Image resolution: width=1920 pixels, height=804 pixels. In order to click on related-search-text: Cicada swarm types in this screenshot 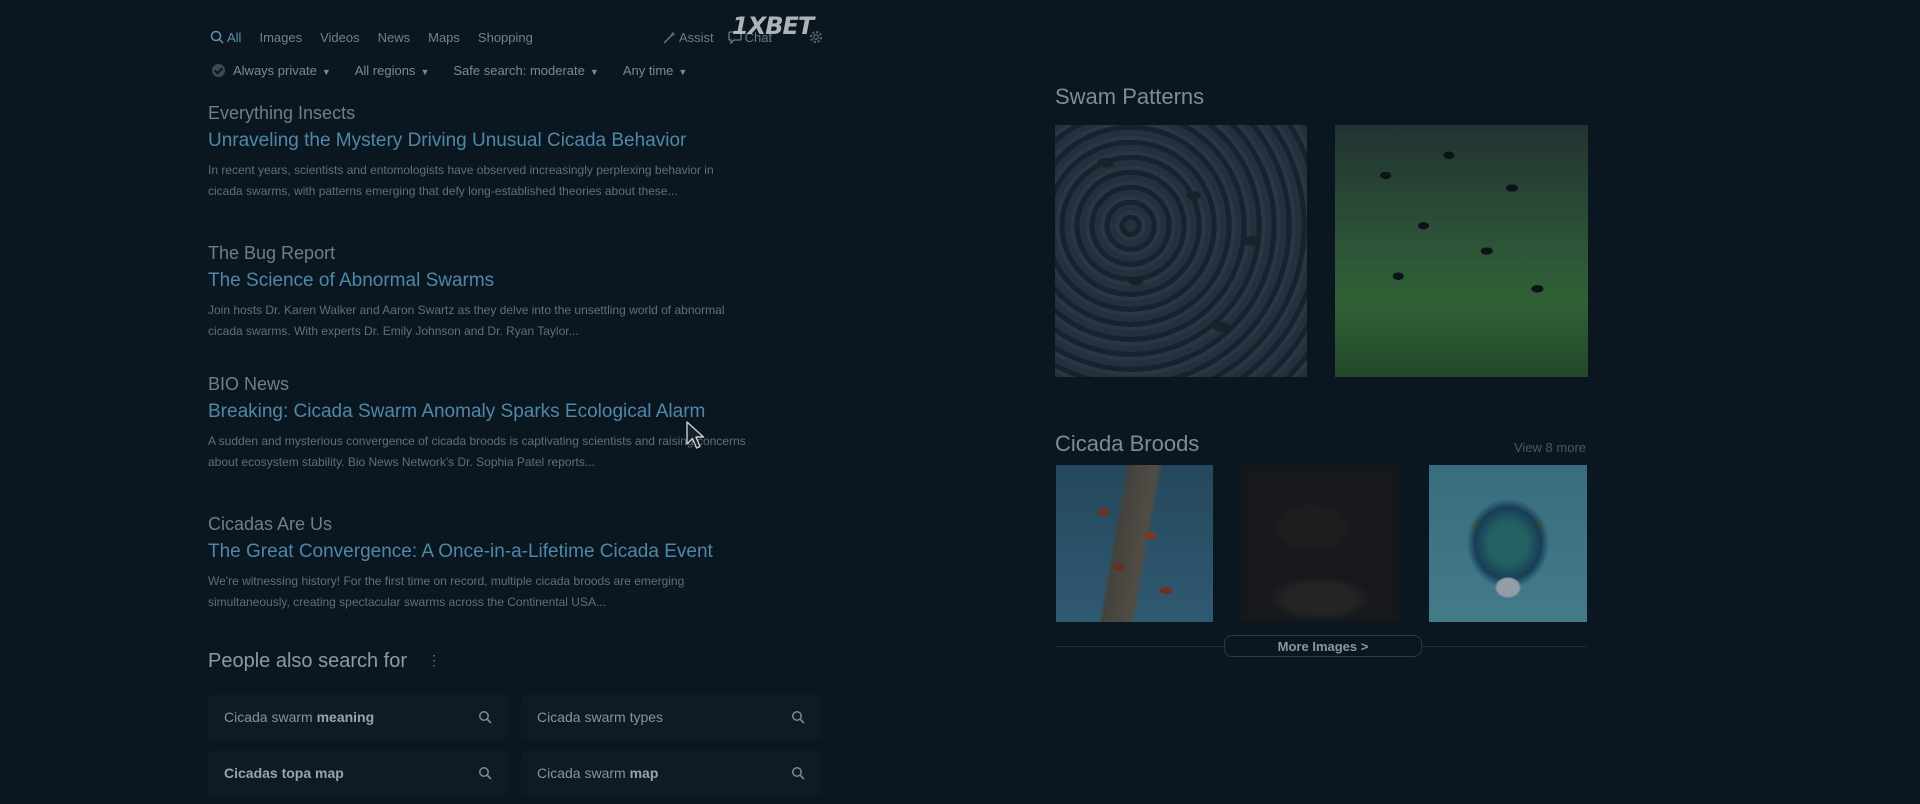, I will do `click(600, 717)`.